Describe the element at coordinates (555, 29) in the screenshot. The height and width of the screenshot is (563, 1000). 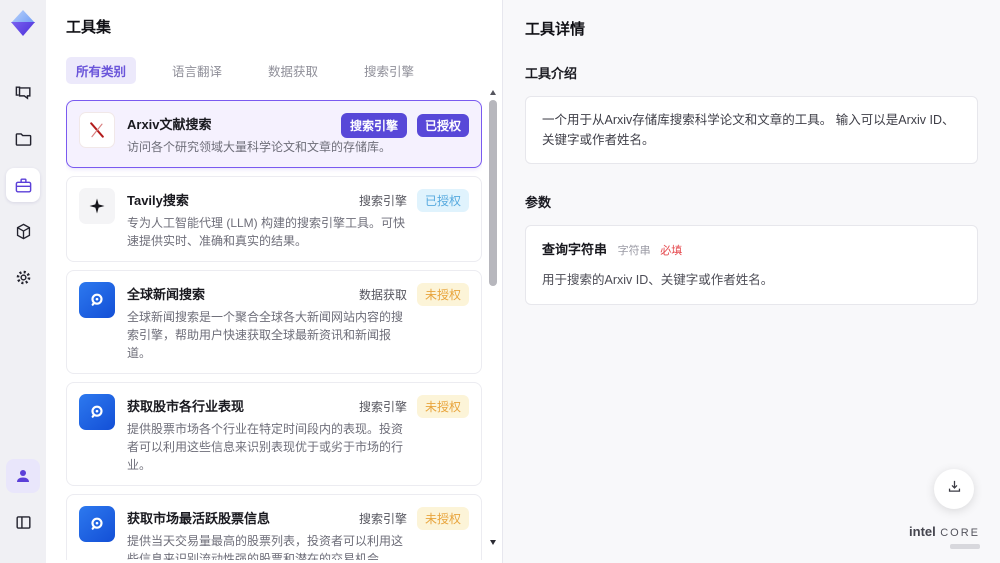
I see `detail-title: 工具详情` at that location.